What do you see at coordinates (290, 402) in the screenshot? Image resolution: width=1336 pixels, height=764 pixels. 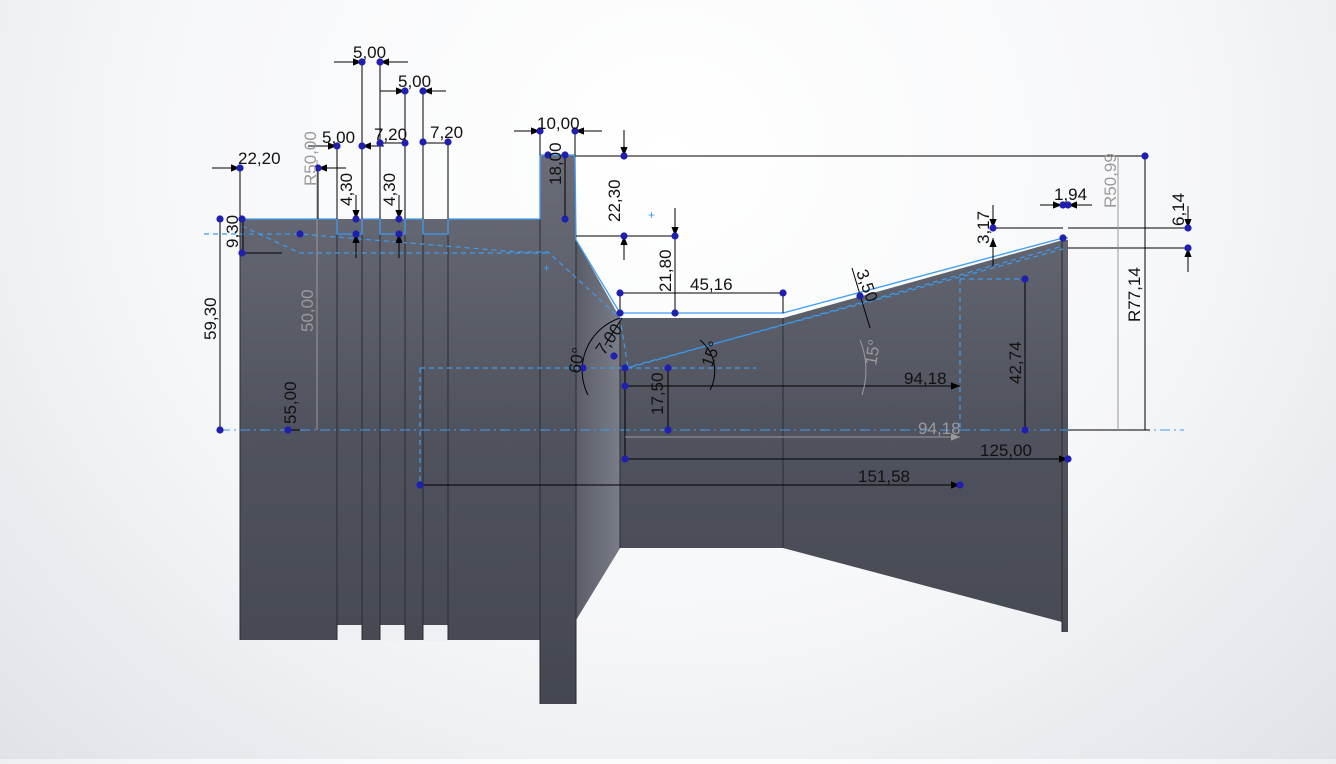 I see `dim-55-00: 55,00` at bounding box center [290, 402].